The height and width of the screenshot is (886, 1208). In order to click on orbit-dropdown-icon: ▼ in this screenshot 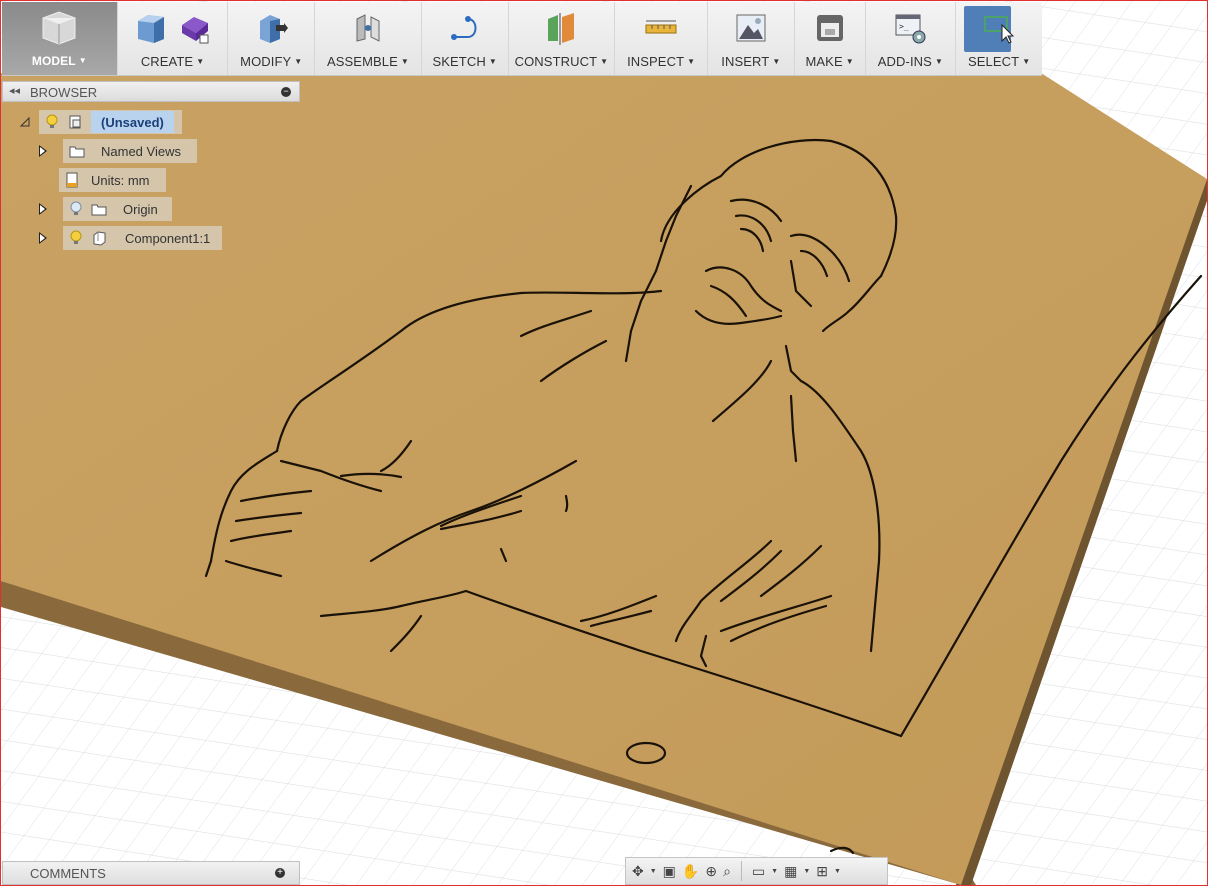, I will do `click(653, 871)`.